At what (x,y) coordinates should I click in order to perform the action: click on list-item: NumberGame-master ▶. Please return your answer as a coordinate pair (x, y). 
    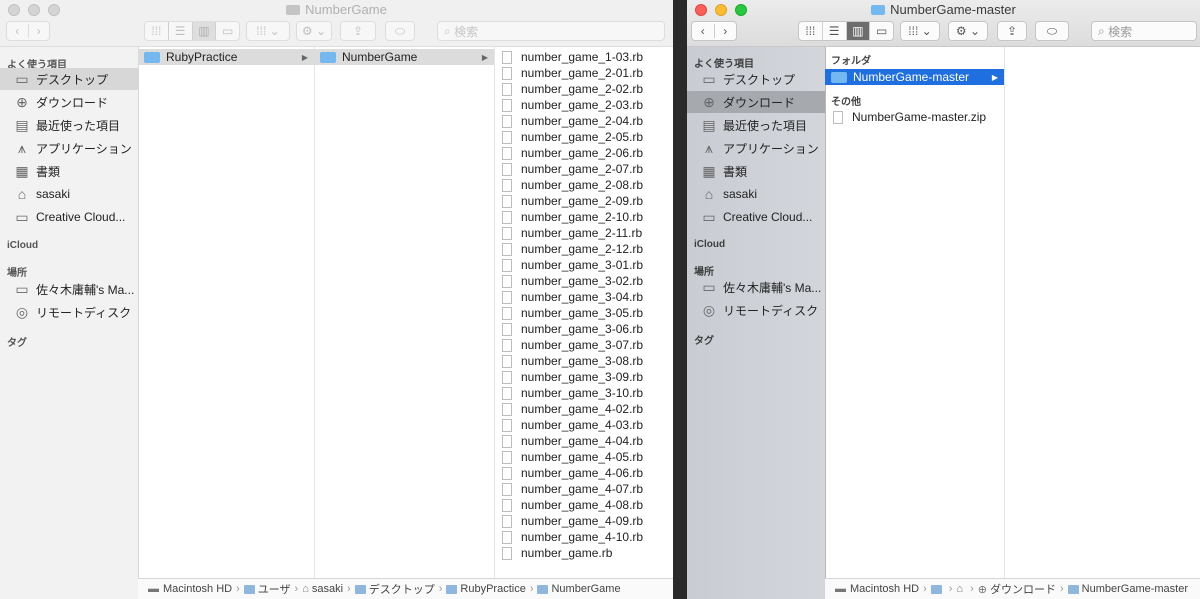
    Looking at the image, I should click on (914, 77).